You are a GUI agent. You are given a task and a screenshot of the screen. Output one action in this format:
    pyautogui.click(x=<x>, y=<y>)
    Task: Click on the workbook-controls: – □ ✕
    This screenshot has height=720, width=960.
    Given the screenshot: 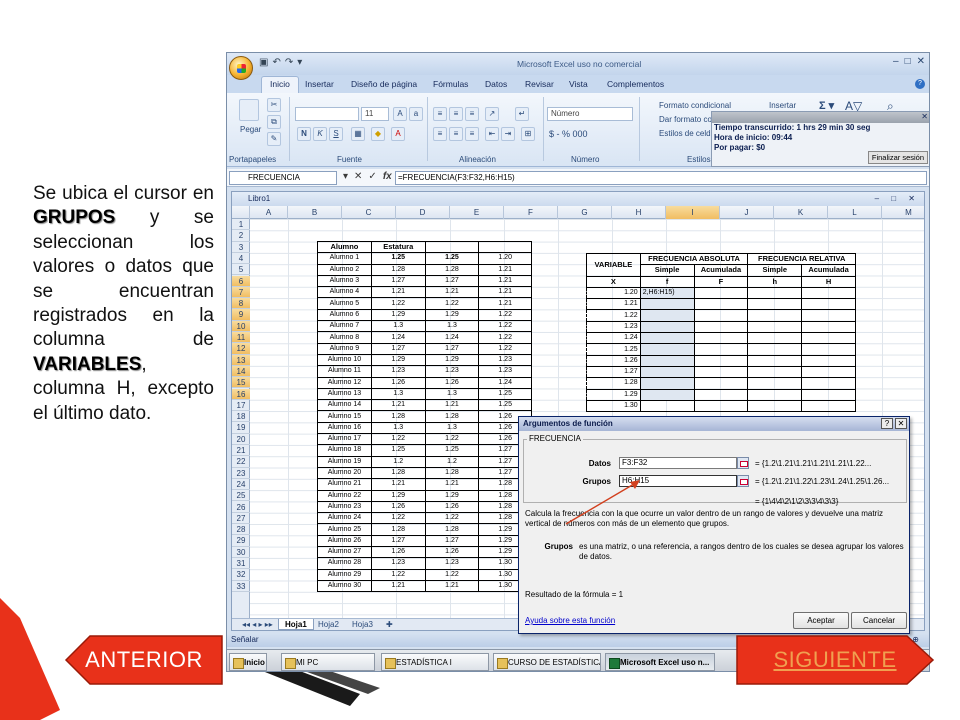 What is the action you would take?
    pyautogui.click(x=897, y=199)
    